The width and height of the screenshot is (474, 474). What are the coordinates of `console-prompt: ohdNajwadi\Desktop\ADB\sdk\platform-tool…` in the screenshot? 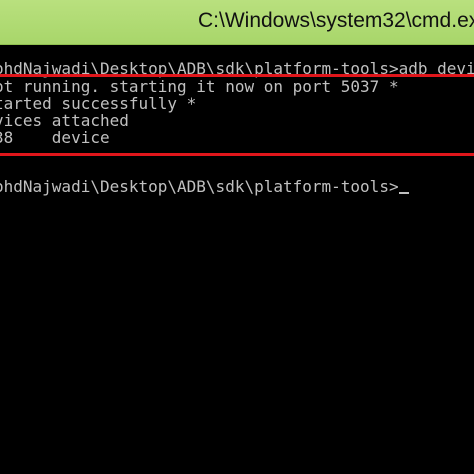 It's located at (199, 186).